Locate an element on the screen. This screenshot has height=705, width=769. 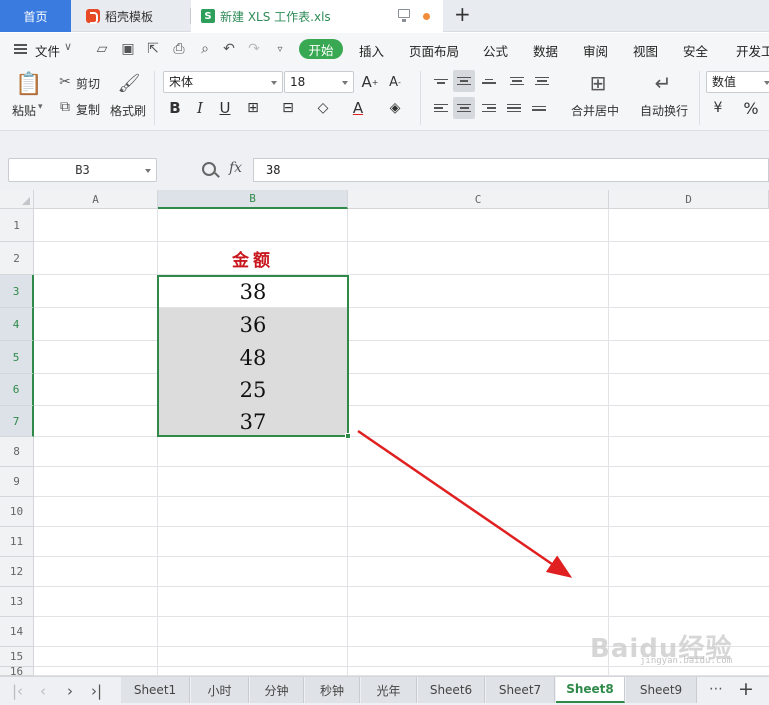
menu-data: 数据 is located at coordinates (545, 50).